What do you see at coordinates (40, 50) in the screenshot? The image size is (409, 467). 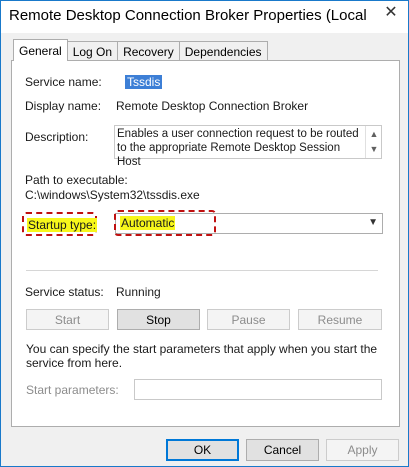 I see `tab-general: General` at bounding box center [40, 50].